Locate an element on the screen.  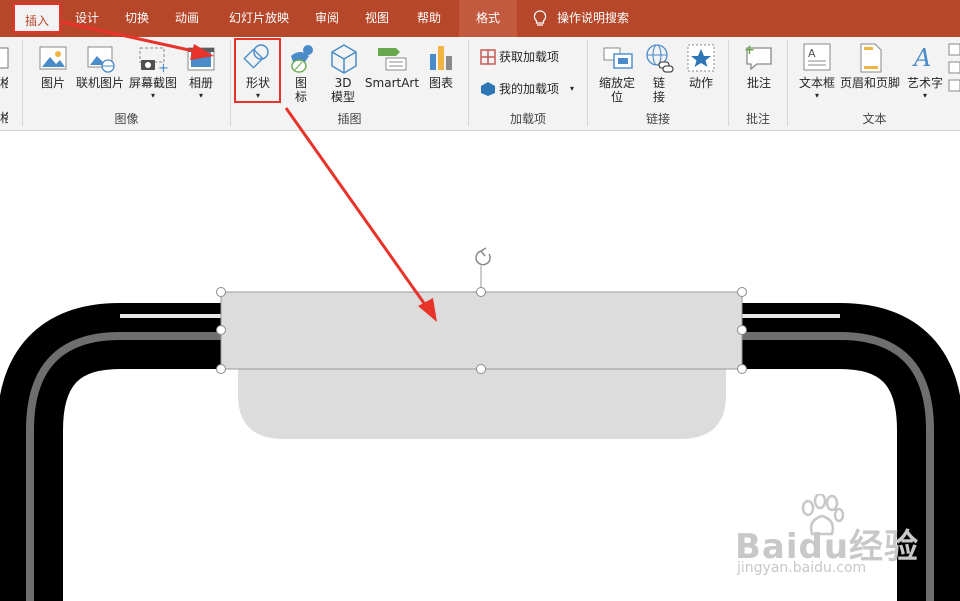
arrow-line-to-canvas is located at coordinates (356, 207).